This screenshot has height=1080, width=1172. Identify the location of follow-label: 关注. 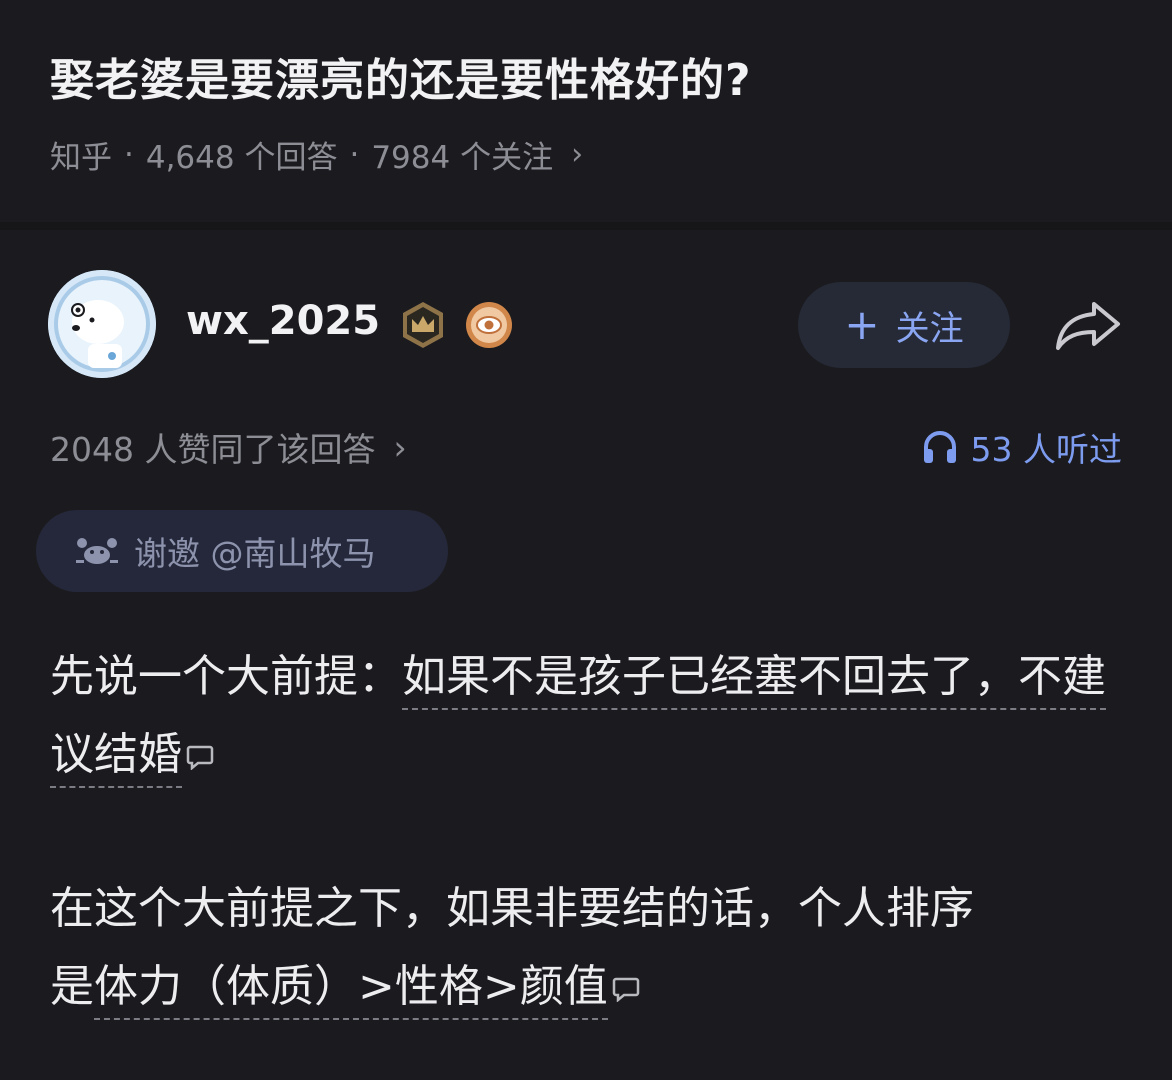
(929, 328).